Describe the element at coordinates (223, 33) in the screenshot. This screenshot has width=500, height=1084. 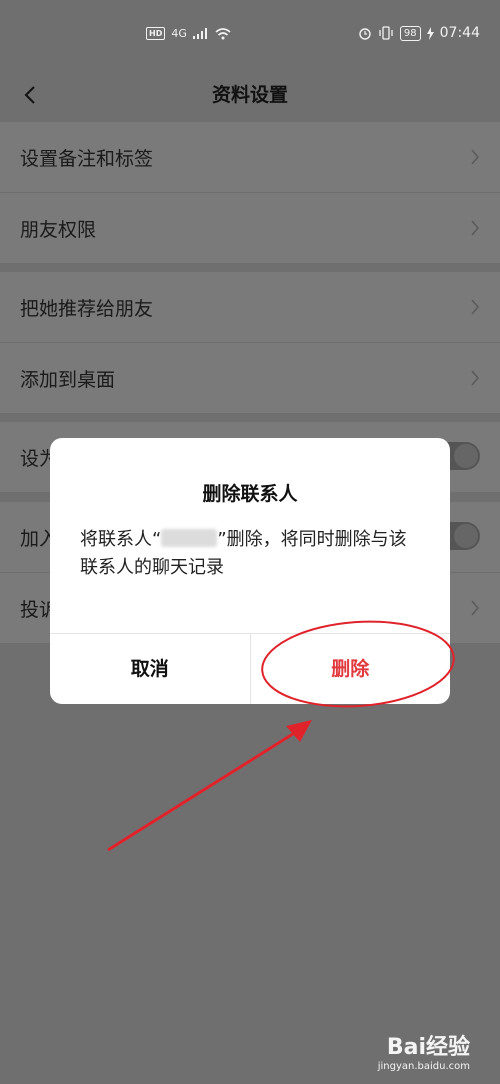
I see `wifi-icon` at that location.